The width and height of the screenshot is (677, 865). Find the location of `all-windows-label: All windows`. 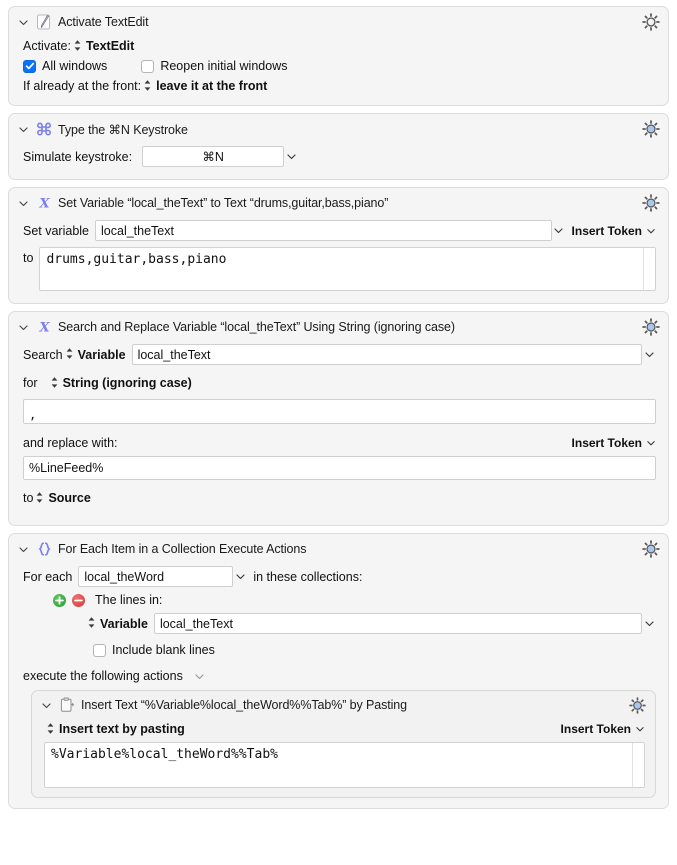

all-windows-label: All windows is located at coordinates (74, 66).